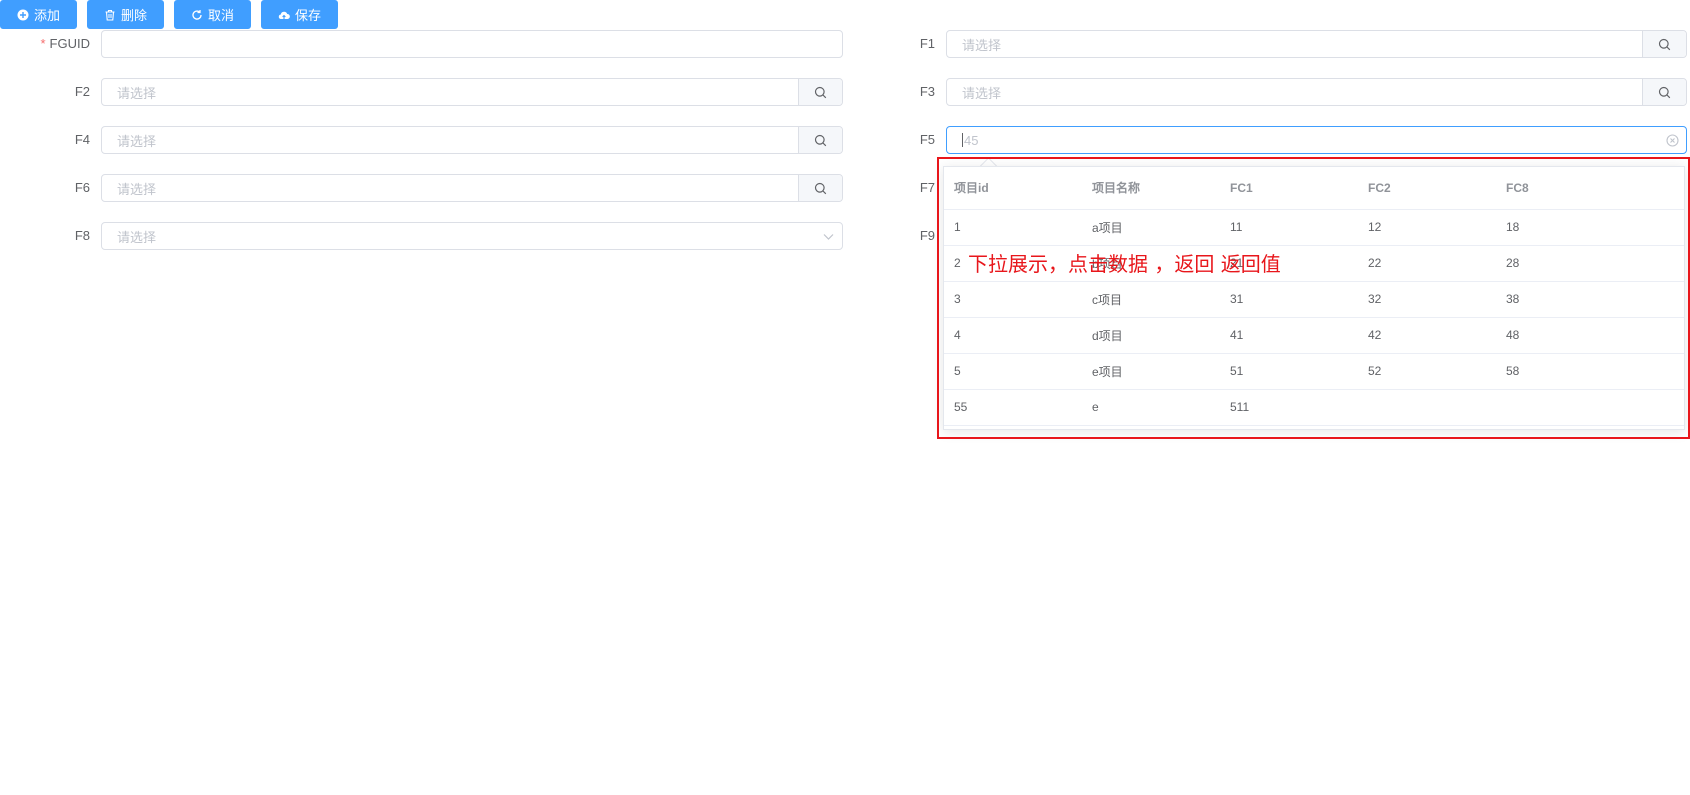 This screenshot has height=795, width=1690. Describe the element at coordinates (1151, 299) in the screenshot. I see `table-cell: c项目` at that location.